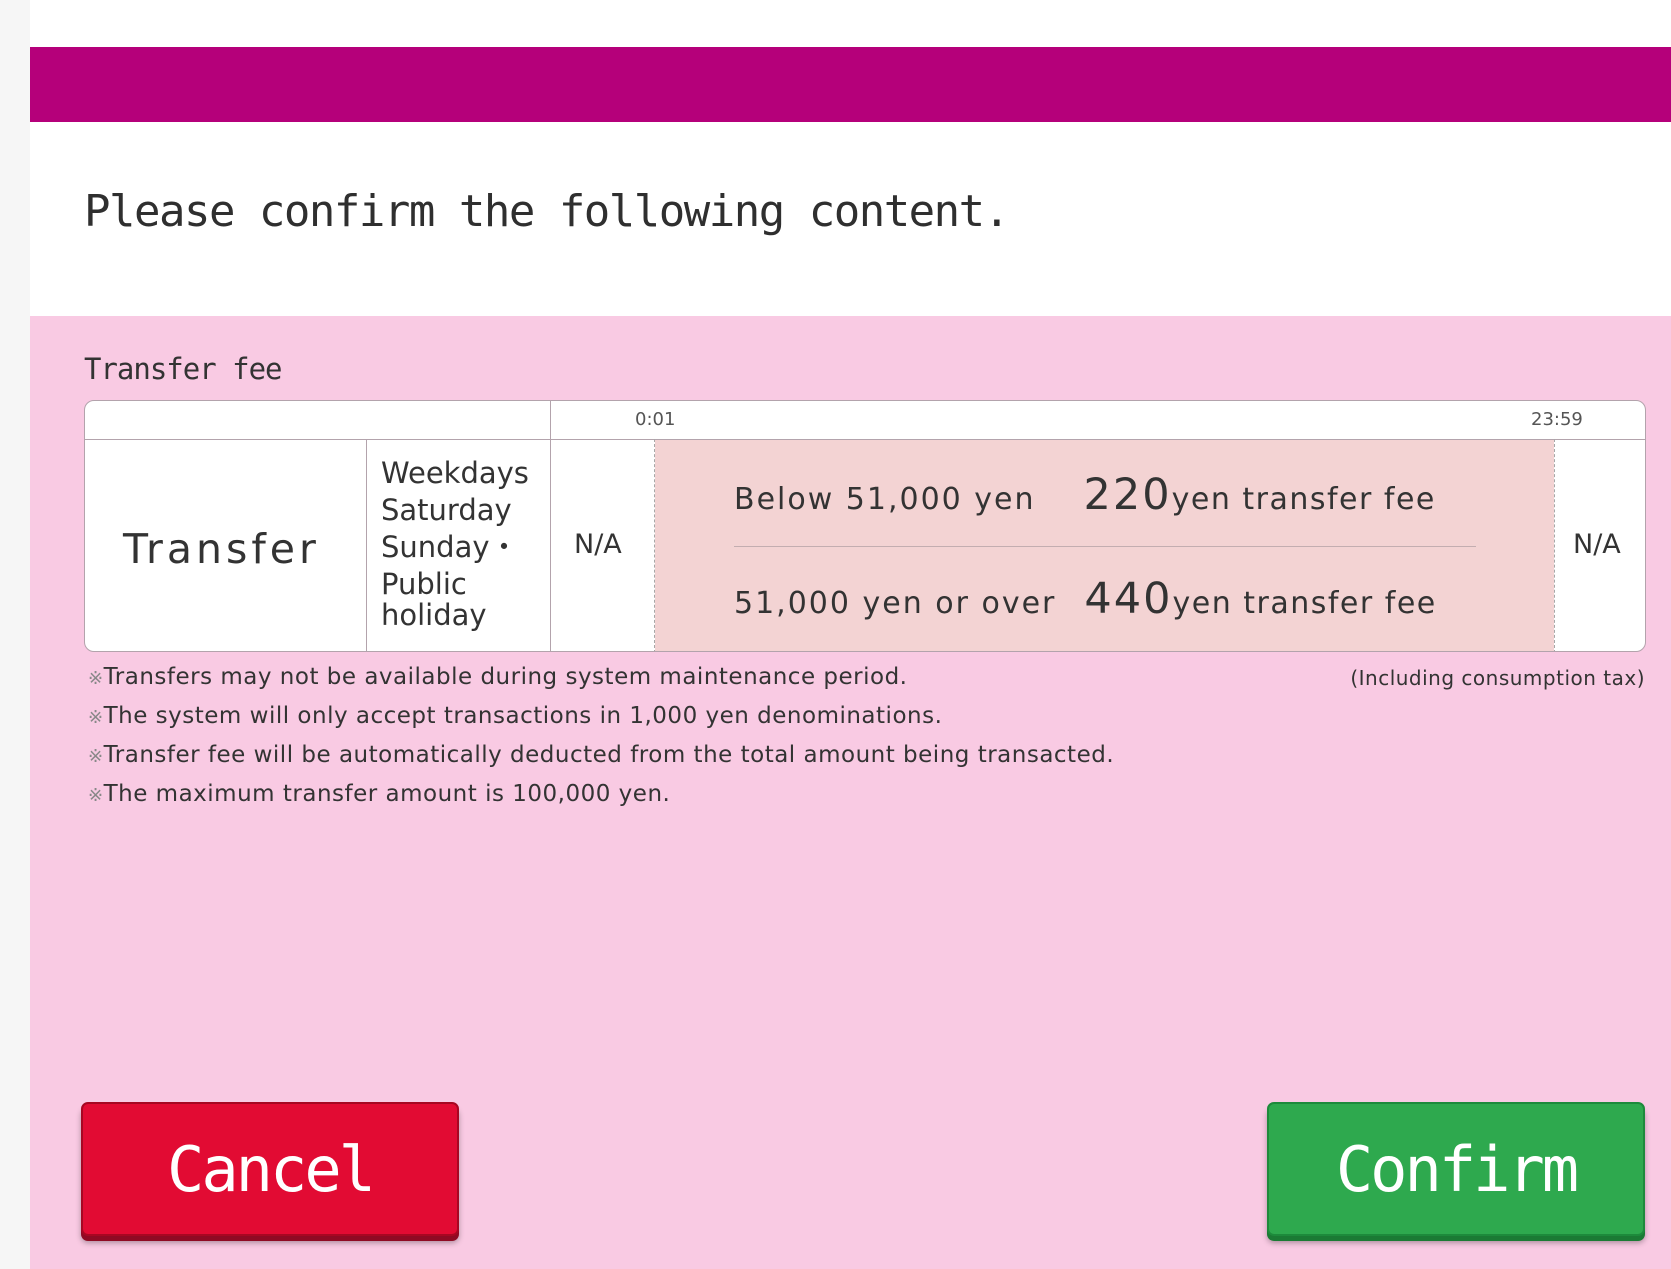 This screenshot has height=1269, width=1671. I want to click on na-before-label: N/A, so click(598, 544).